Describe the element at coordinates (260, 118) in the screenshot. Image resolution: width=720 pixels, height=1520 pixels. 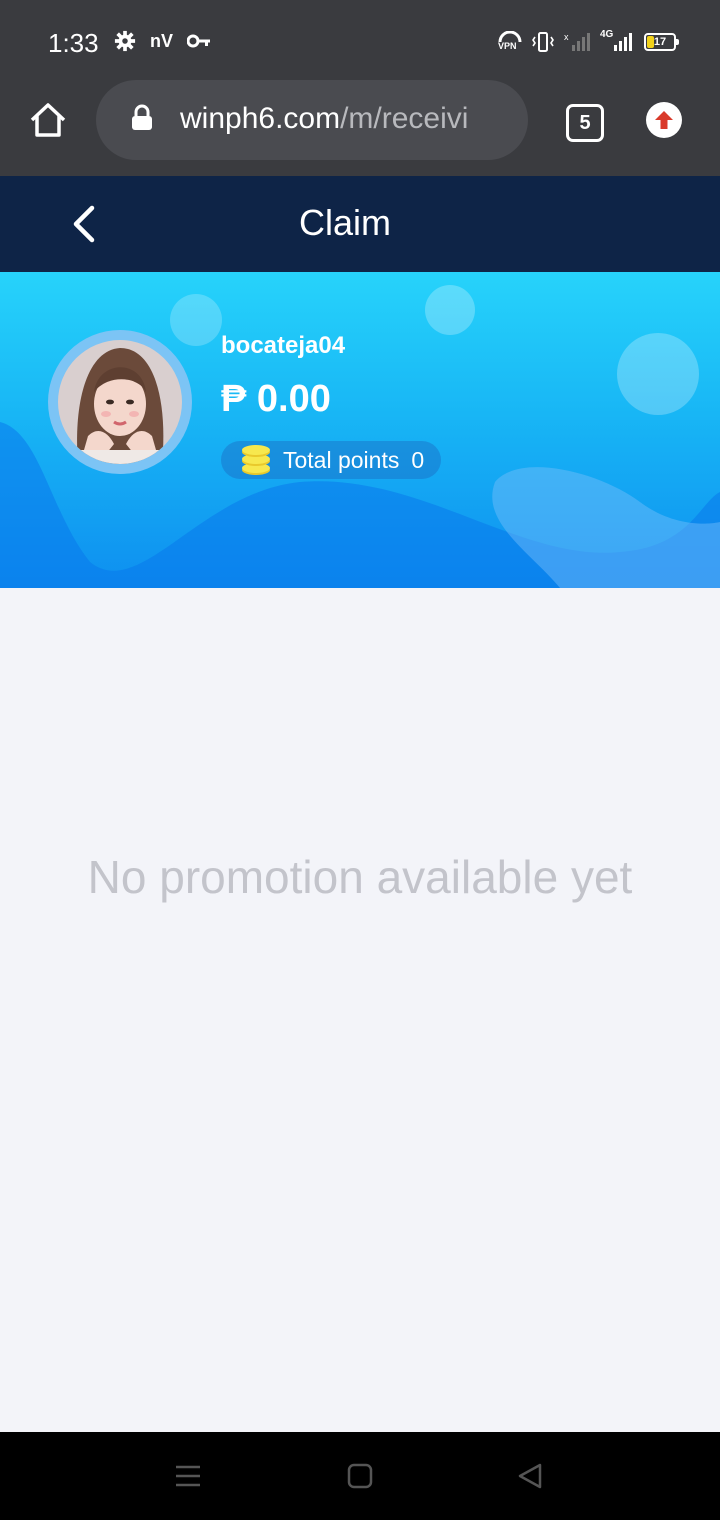
I see `url-domain: winph6.com` at that location.